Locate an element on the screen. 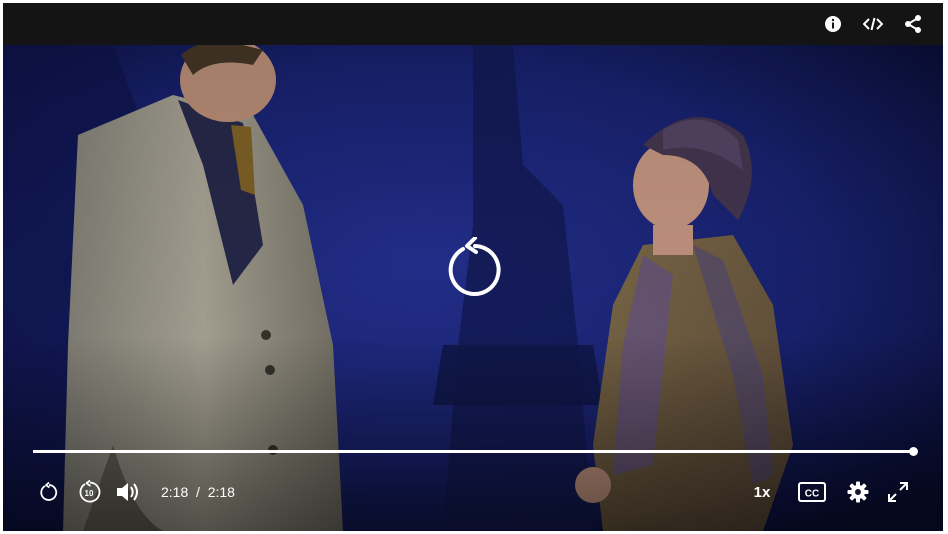 The image size is (948, 534). closed-captions-icon: CC is located at coordinates (812, 492).